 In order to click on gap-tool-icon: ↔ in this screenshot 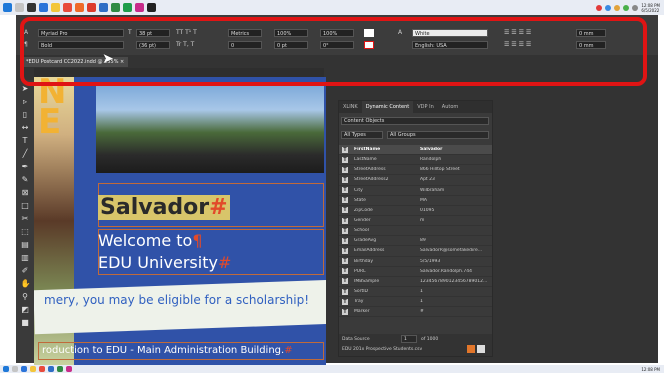, I will do `click(25, 127)`.